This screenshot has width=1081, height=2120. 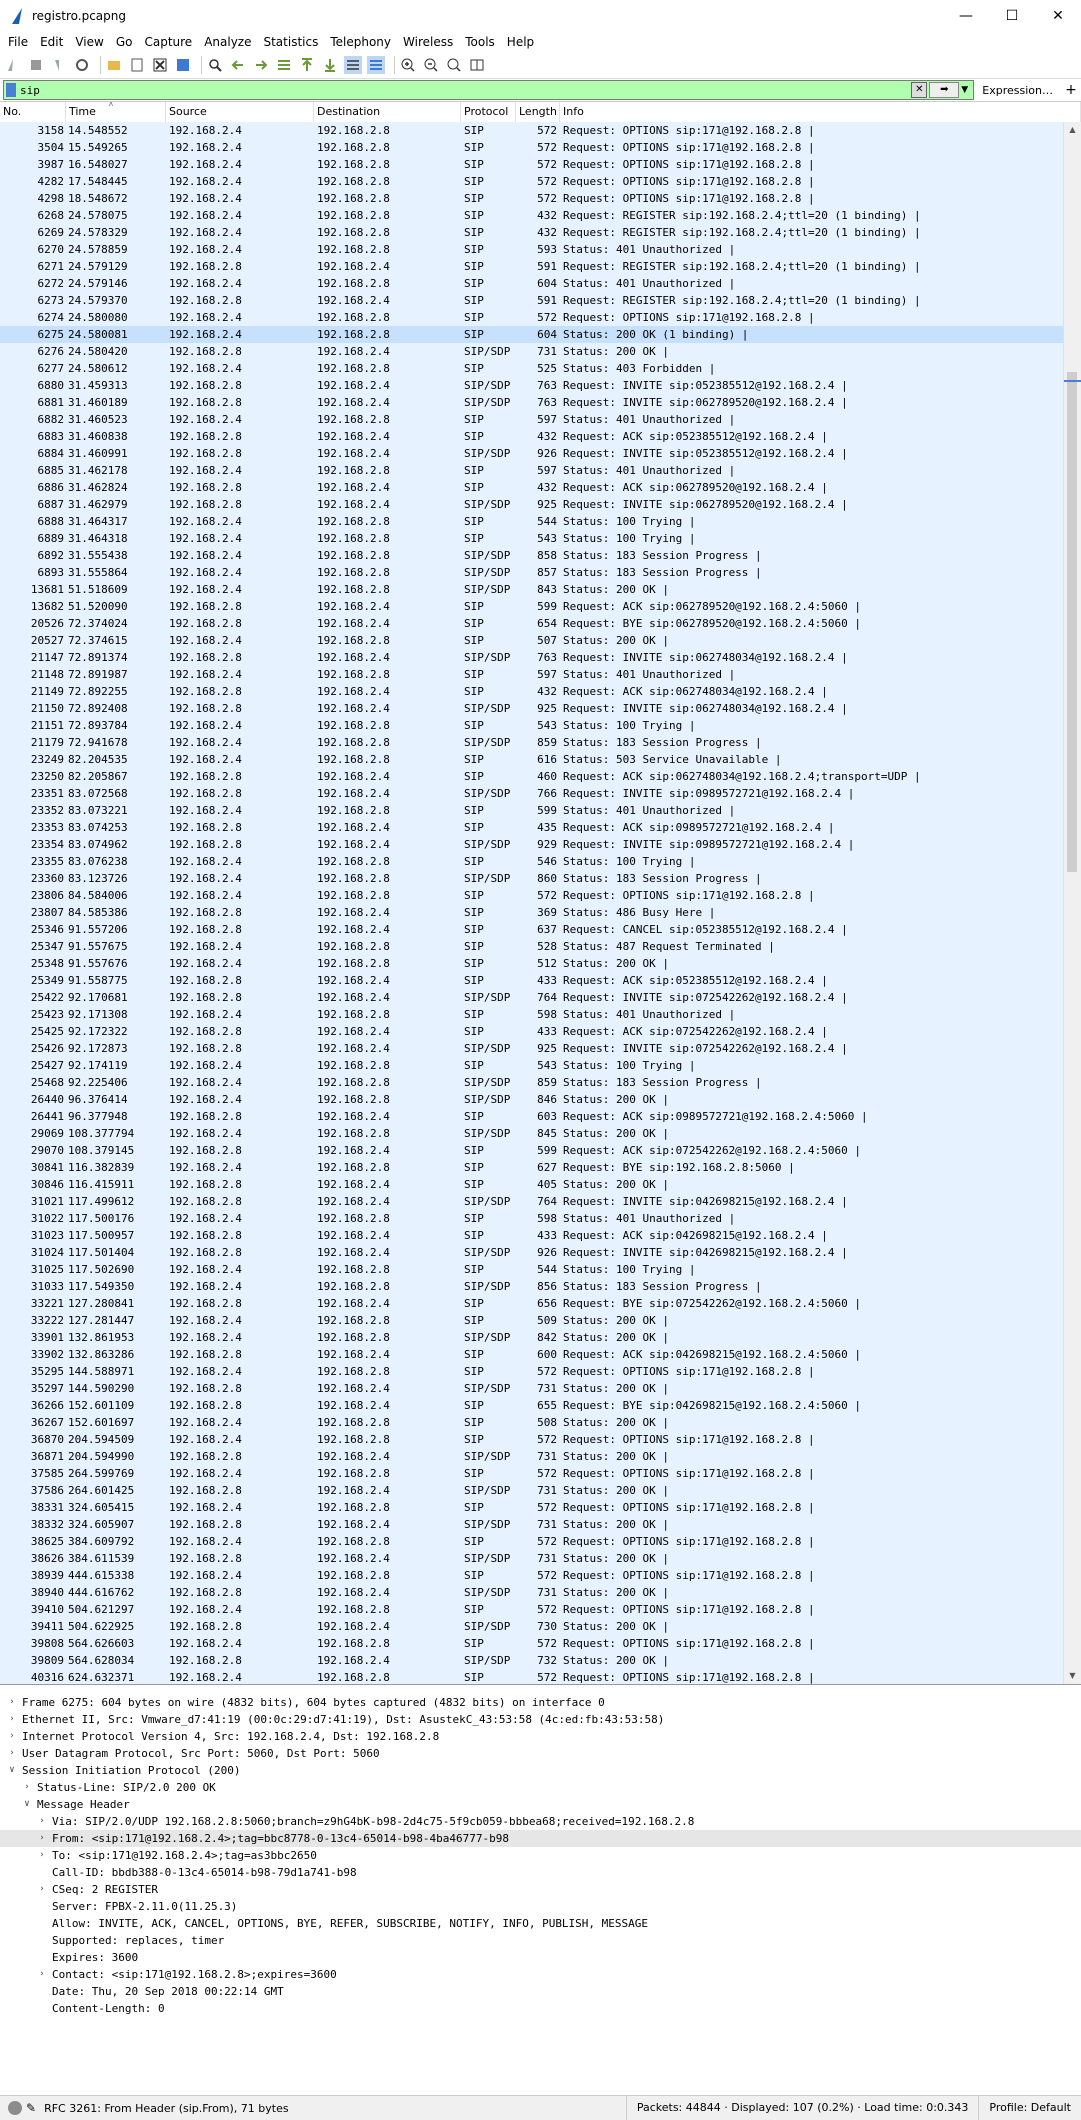 I want to click on close-file-icon, so click(x=160, y=65).